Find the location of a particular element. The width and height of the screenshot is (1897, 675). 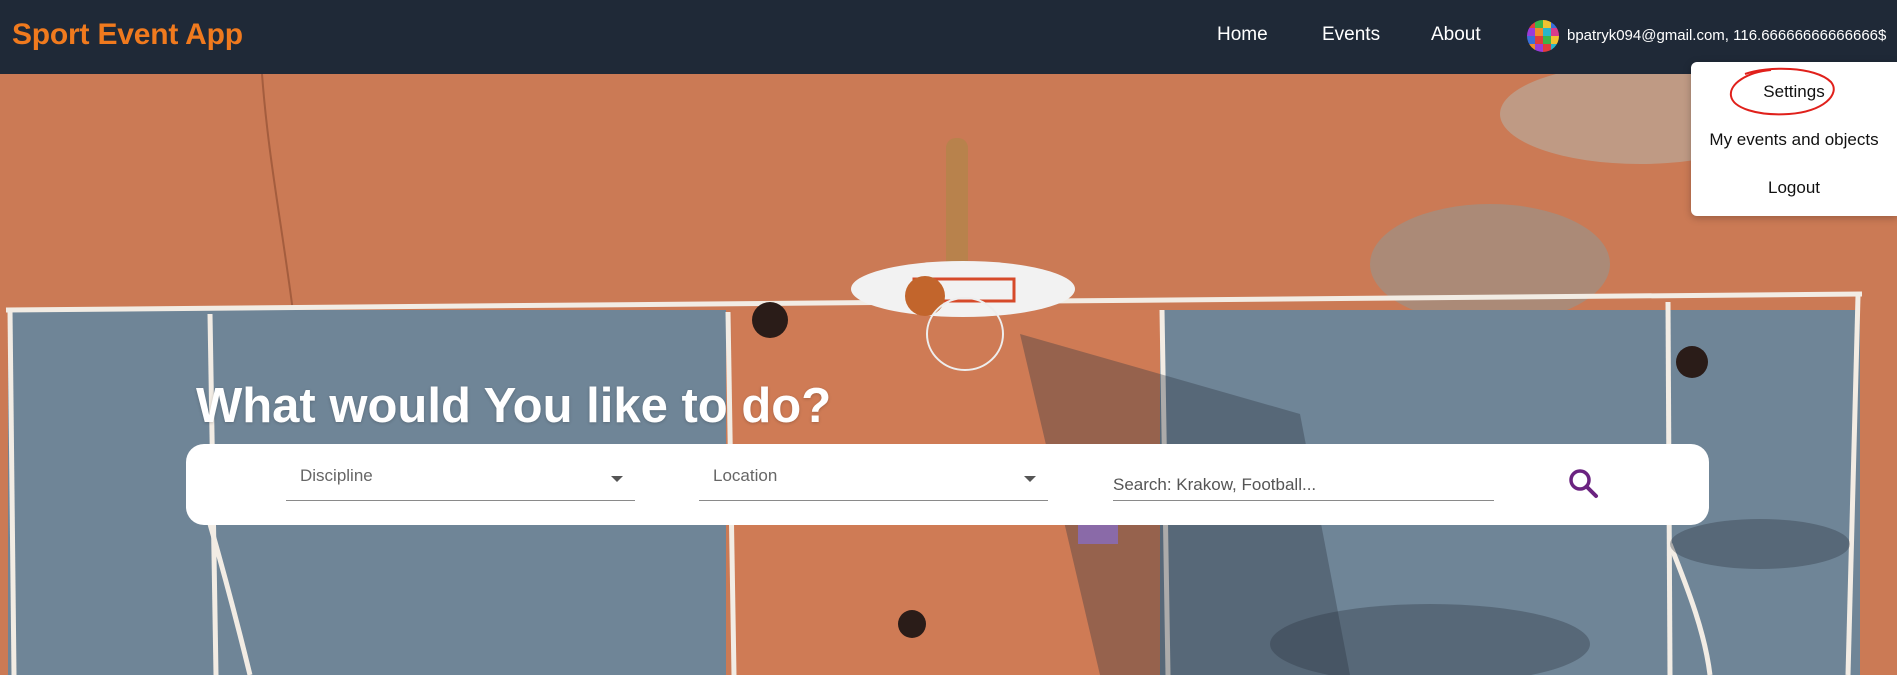

search-input is located at coordinates (1303, 485).